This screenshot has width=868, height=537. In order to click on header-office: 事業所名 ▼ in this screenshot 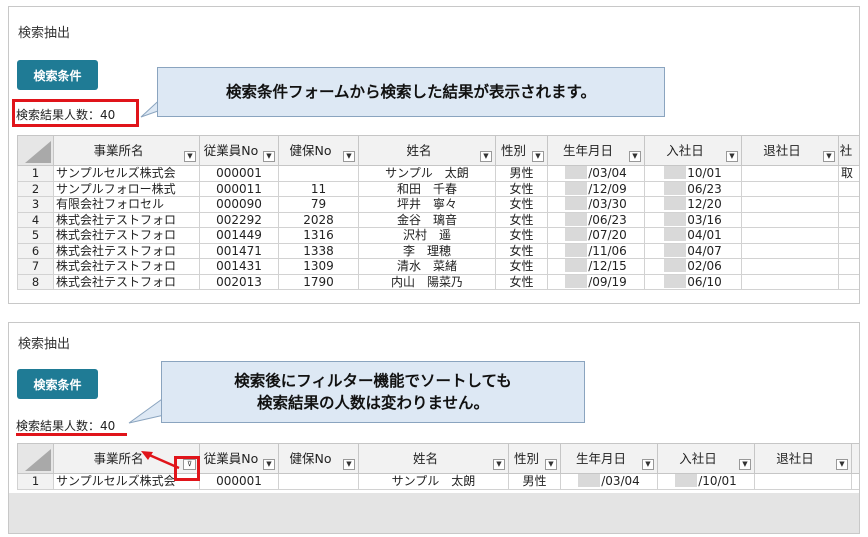, I will do `click(126, 150)`.